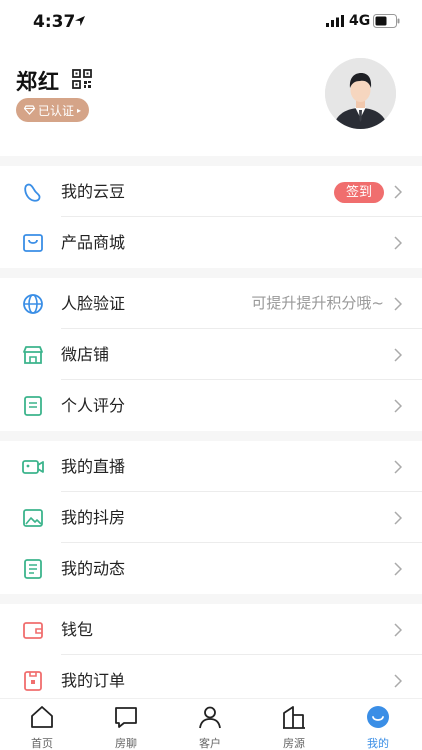 This screenshot has width=422, height=750. Describe the element at coordinates (80, 21) in the screenshot. I see `location-arrow-icon` at that location.